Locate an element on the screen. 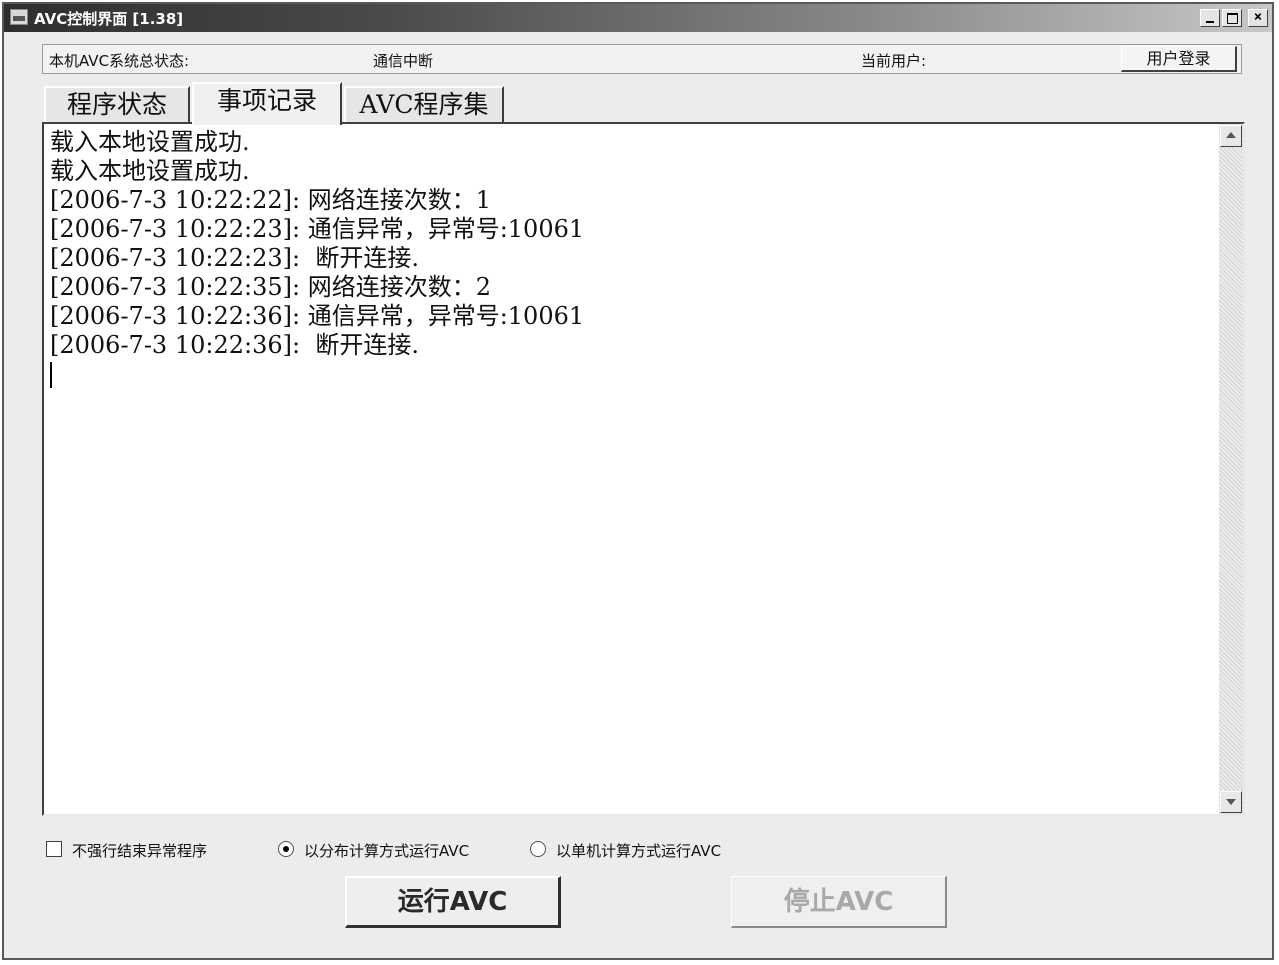 Image resolution: width=1279 pixels, height=965 pixels. tab-bar: 程序状态 事项记录 AVC程序集 is located at coordinates (392, 103).